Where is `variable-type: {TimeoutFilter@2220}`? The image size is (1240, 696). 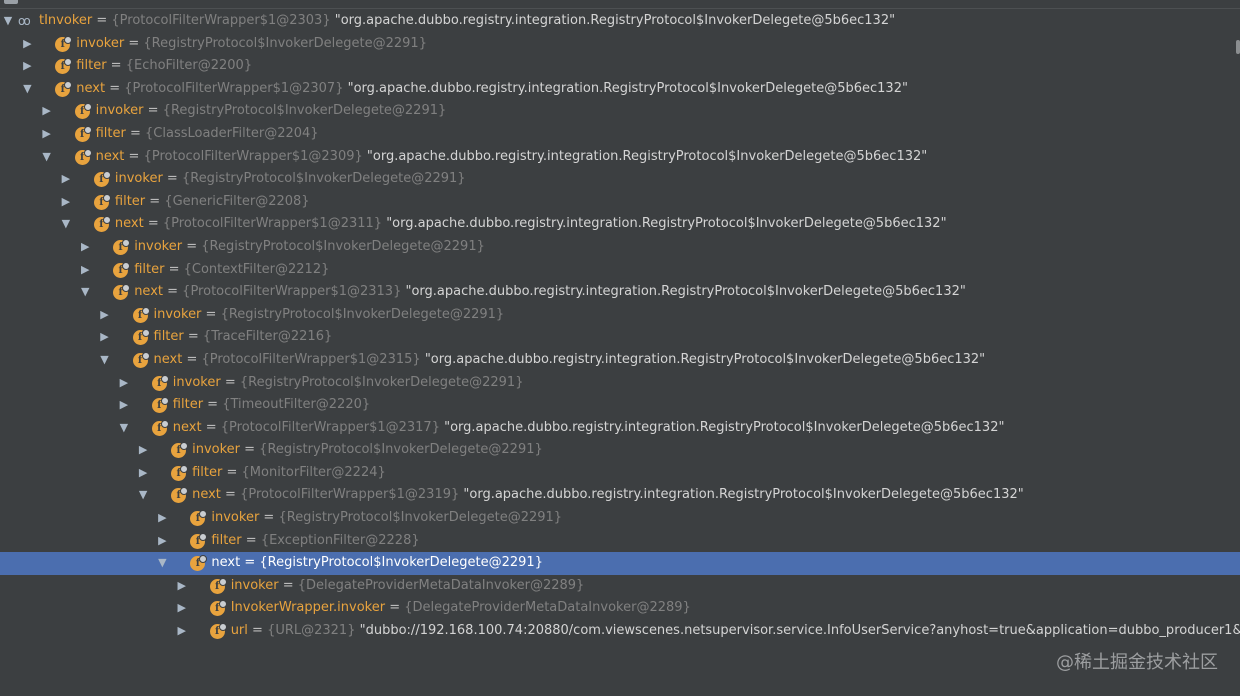
variable-type: {TimeoutFilter@2220} is located at coordinates (296, 405).